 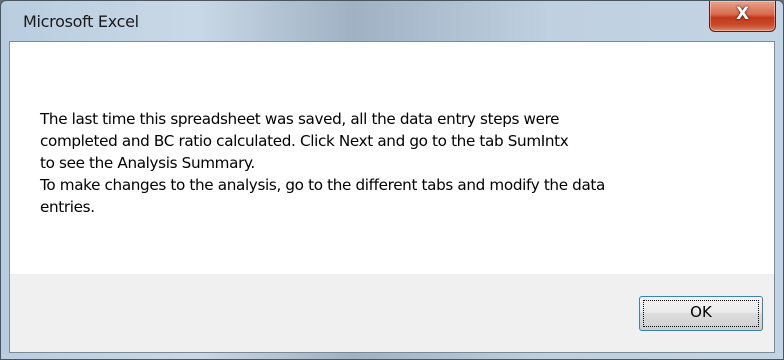 I want to click on close-button: X, so click(x=742, y=16).